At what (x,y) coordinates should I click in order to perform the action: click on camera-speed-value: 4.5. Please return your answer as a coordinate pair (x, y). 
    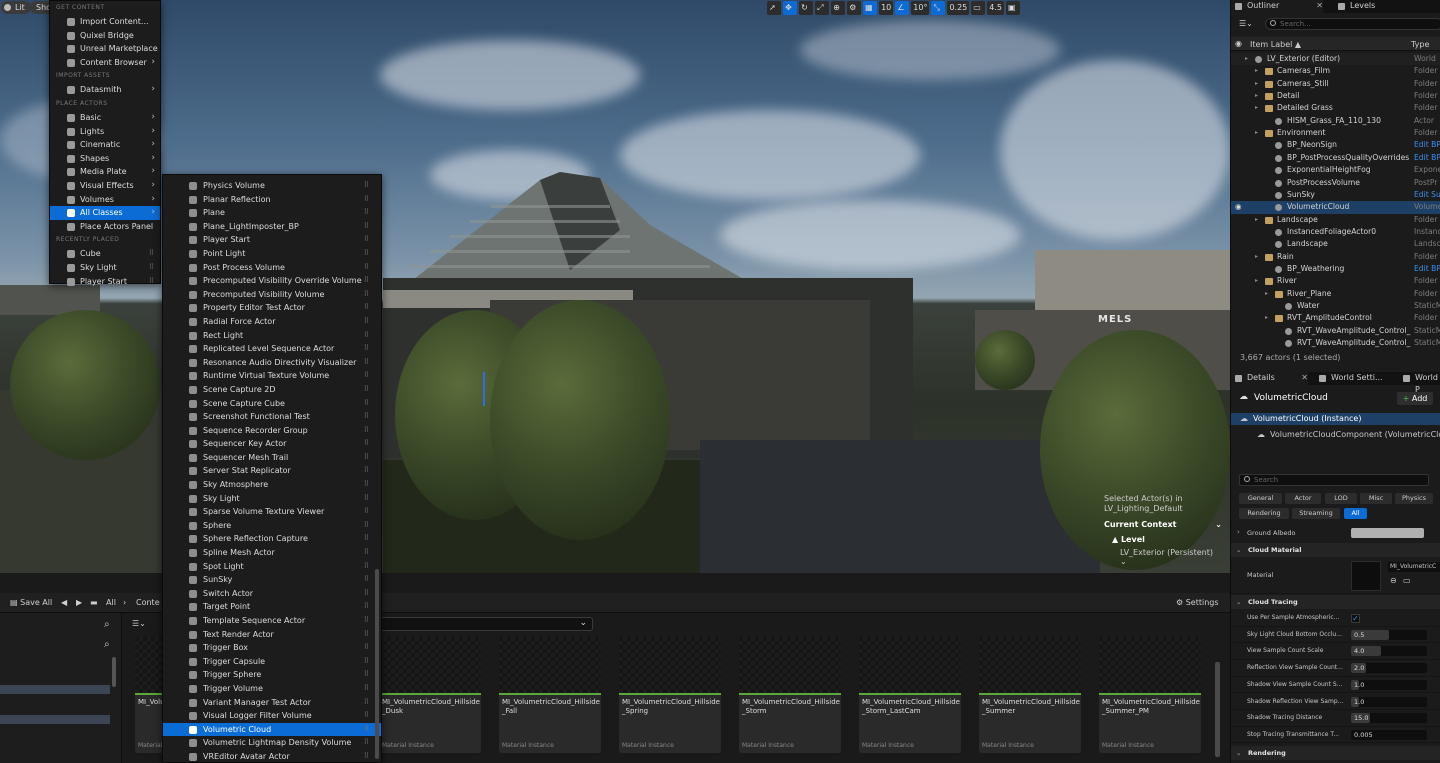
    Looking at the image, I should click on (995, 7).